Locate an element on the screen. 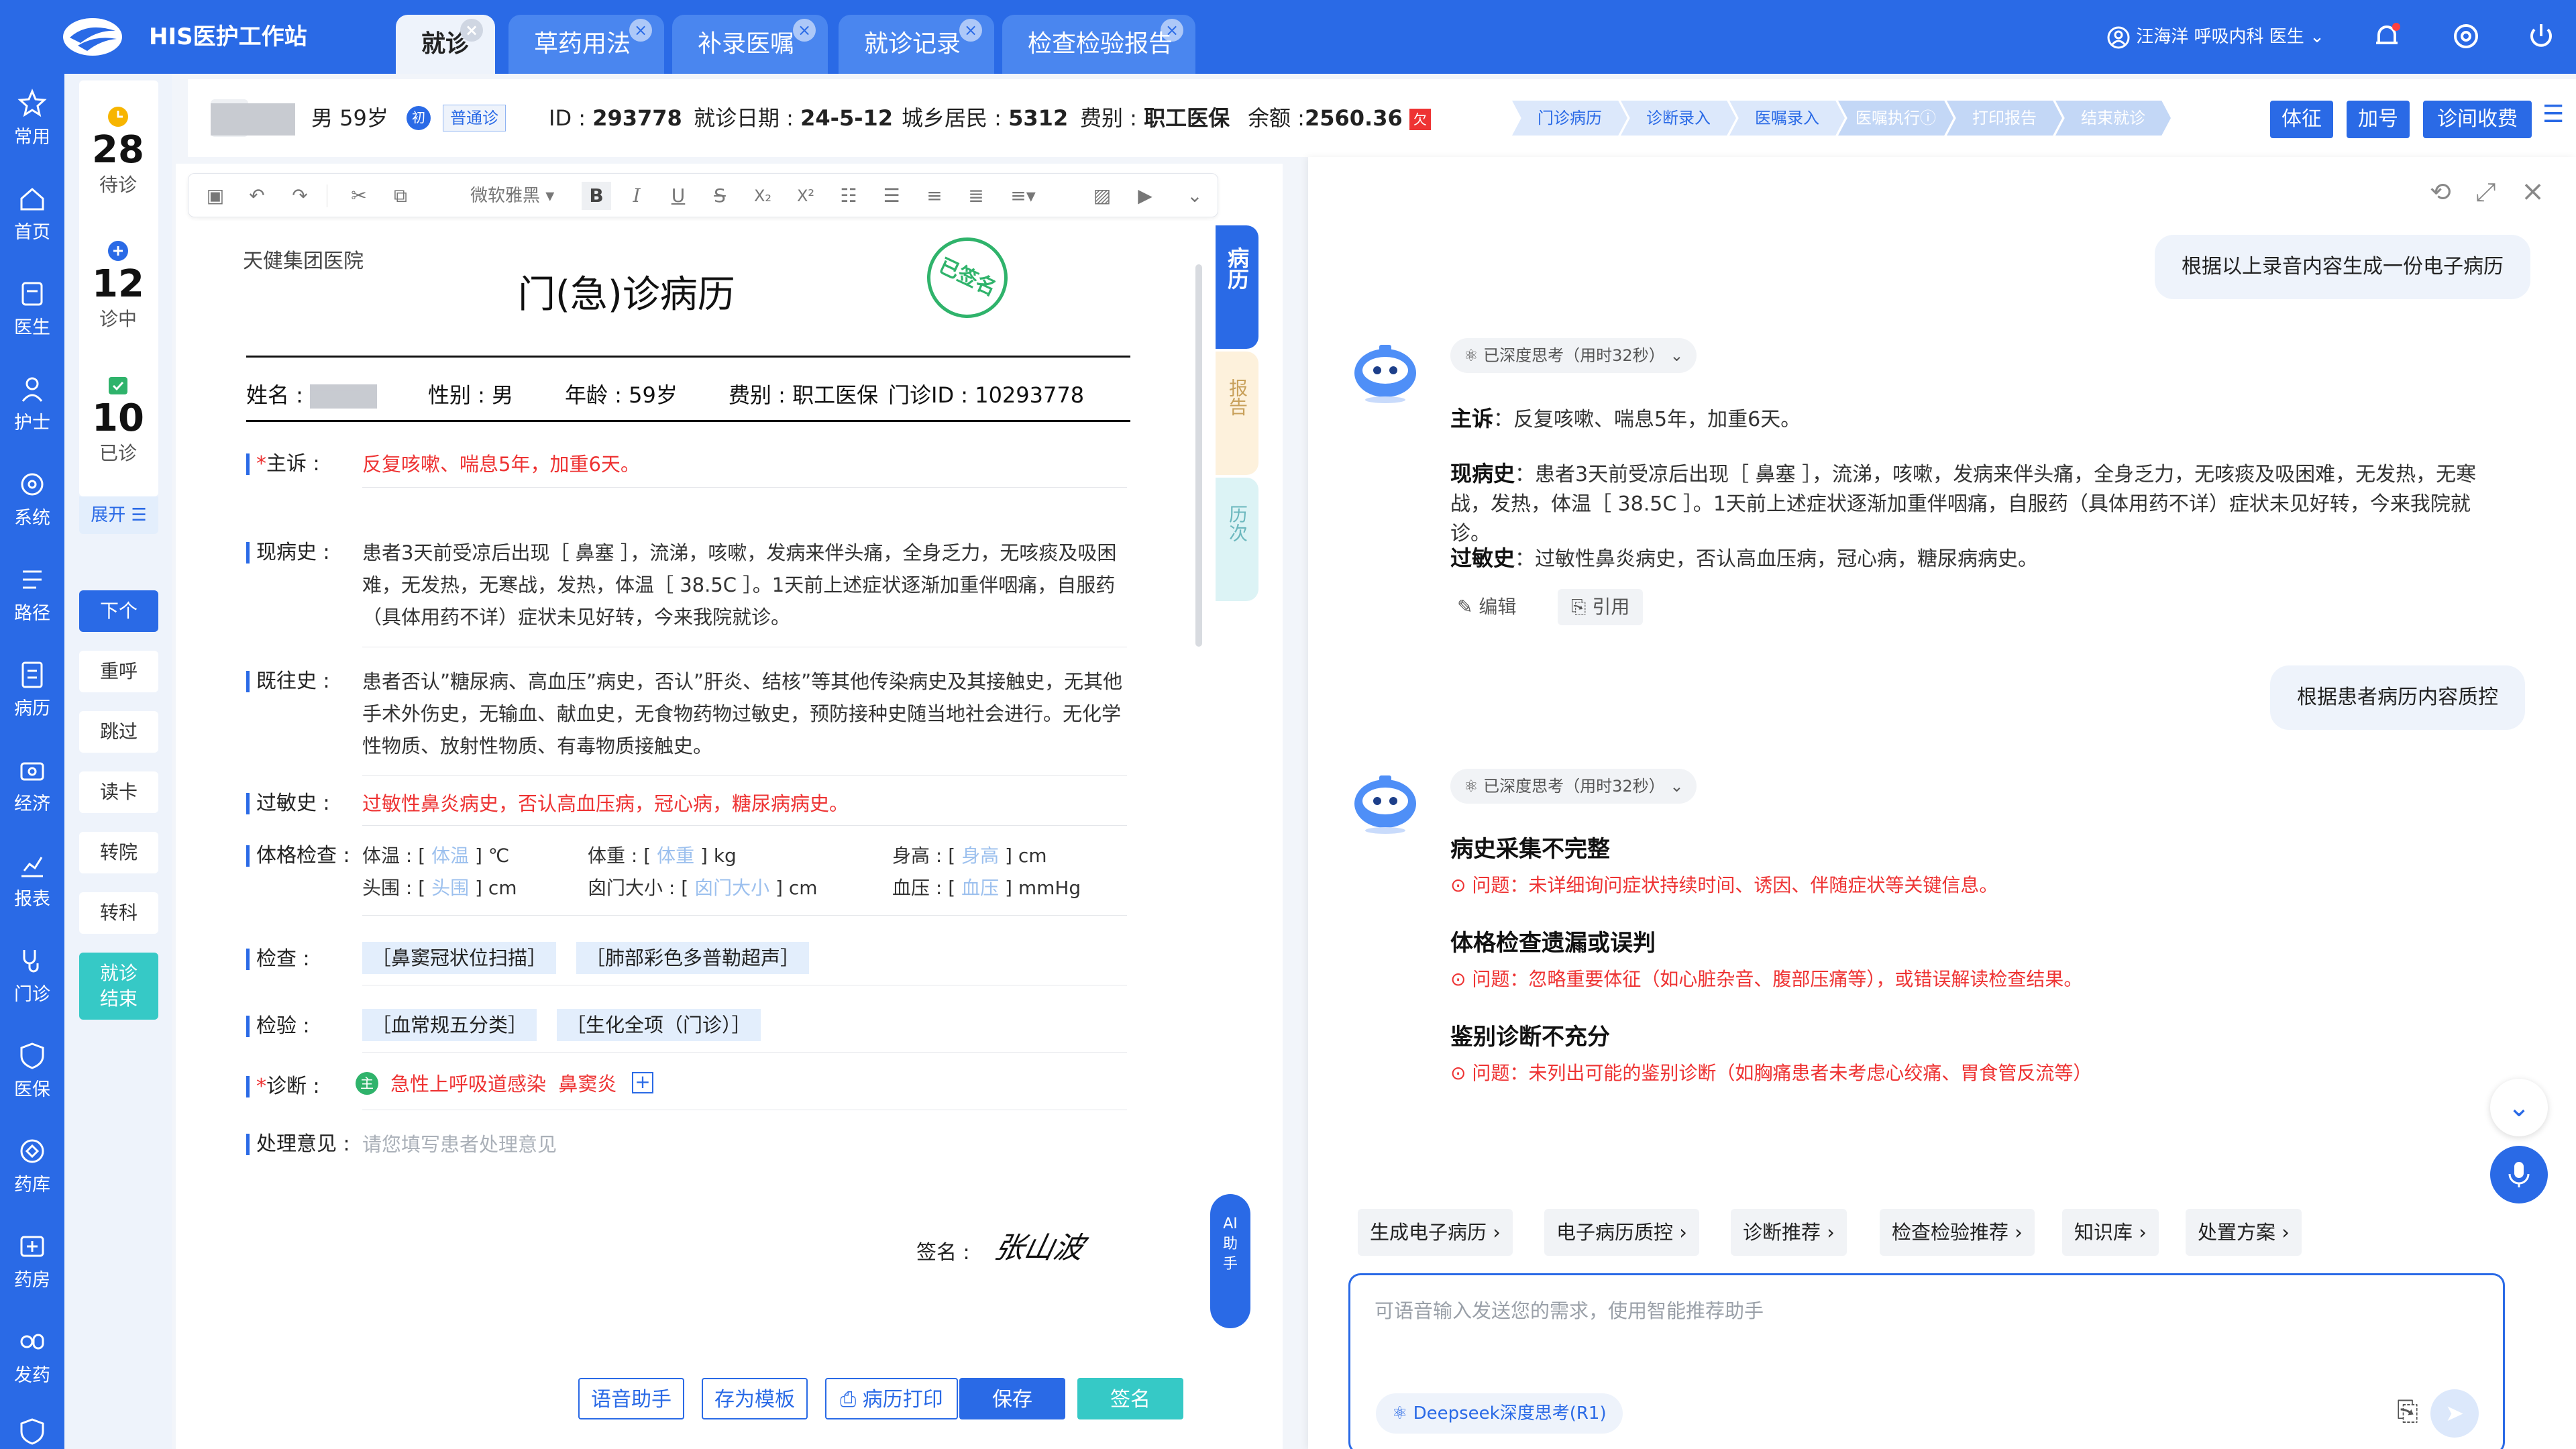 This screenshot has height=1449, width=2576. tab-supplement-order: 补录医嘱 × is located at coordinates (750, 44).